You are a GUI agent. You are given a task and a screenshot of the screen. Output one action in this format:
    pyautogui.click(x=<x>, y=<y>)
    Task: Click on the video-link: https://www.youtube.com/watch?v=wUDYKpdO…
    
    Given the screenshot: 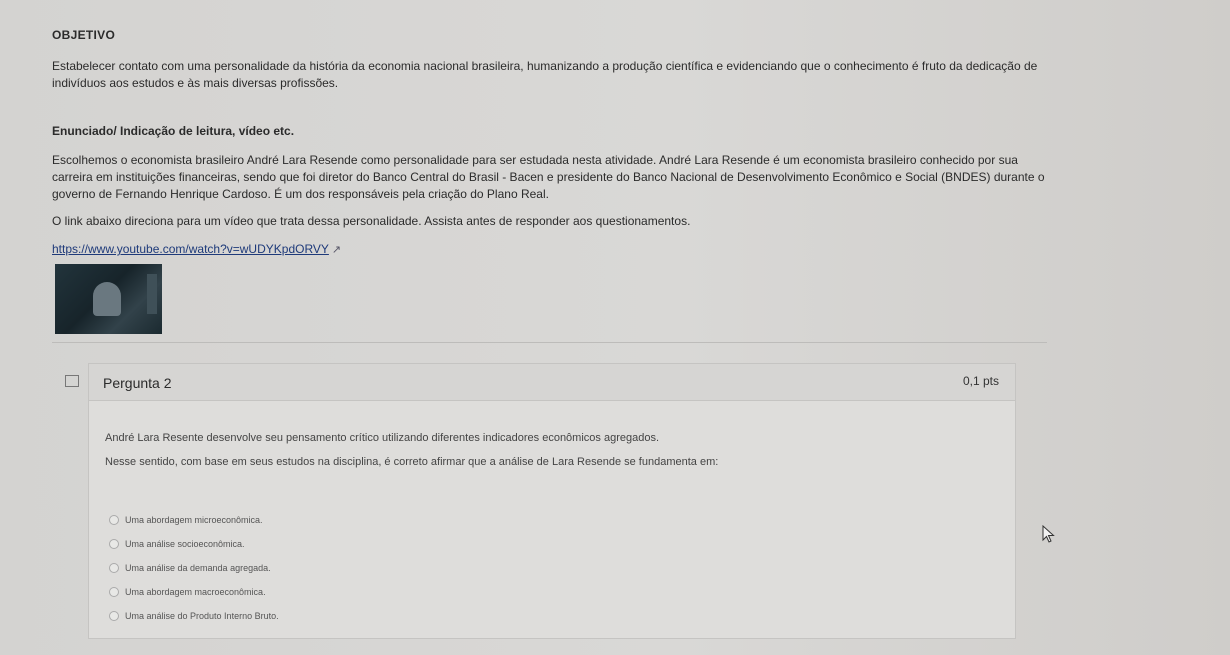 What is the action you would take?
    pyautogui.click(x=196, y=249)
    